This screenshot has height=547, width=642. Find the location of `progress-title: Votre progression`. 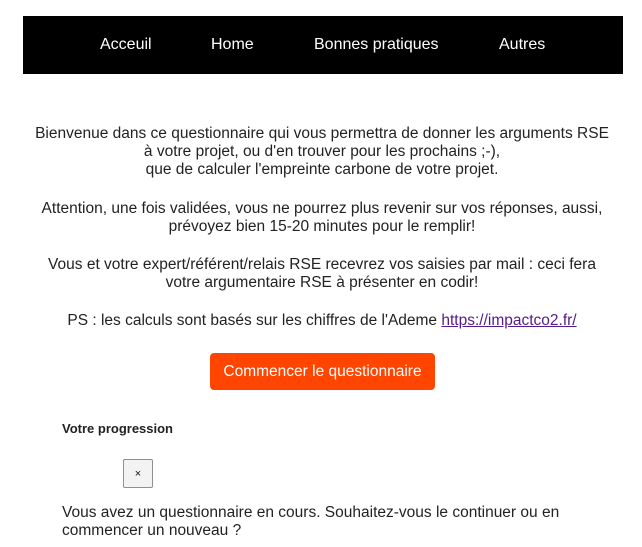

progress-title: Votre progression is located at coordinates (118, 428).